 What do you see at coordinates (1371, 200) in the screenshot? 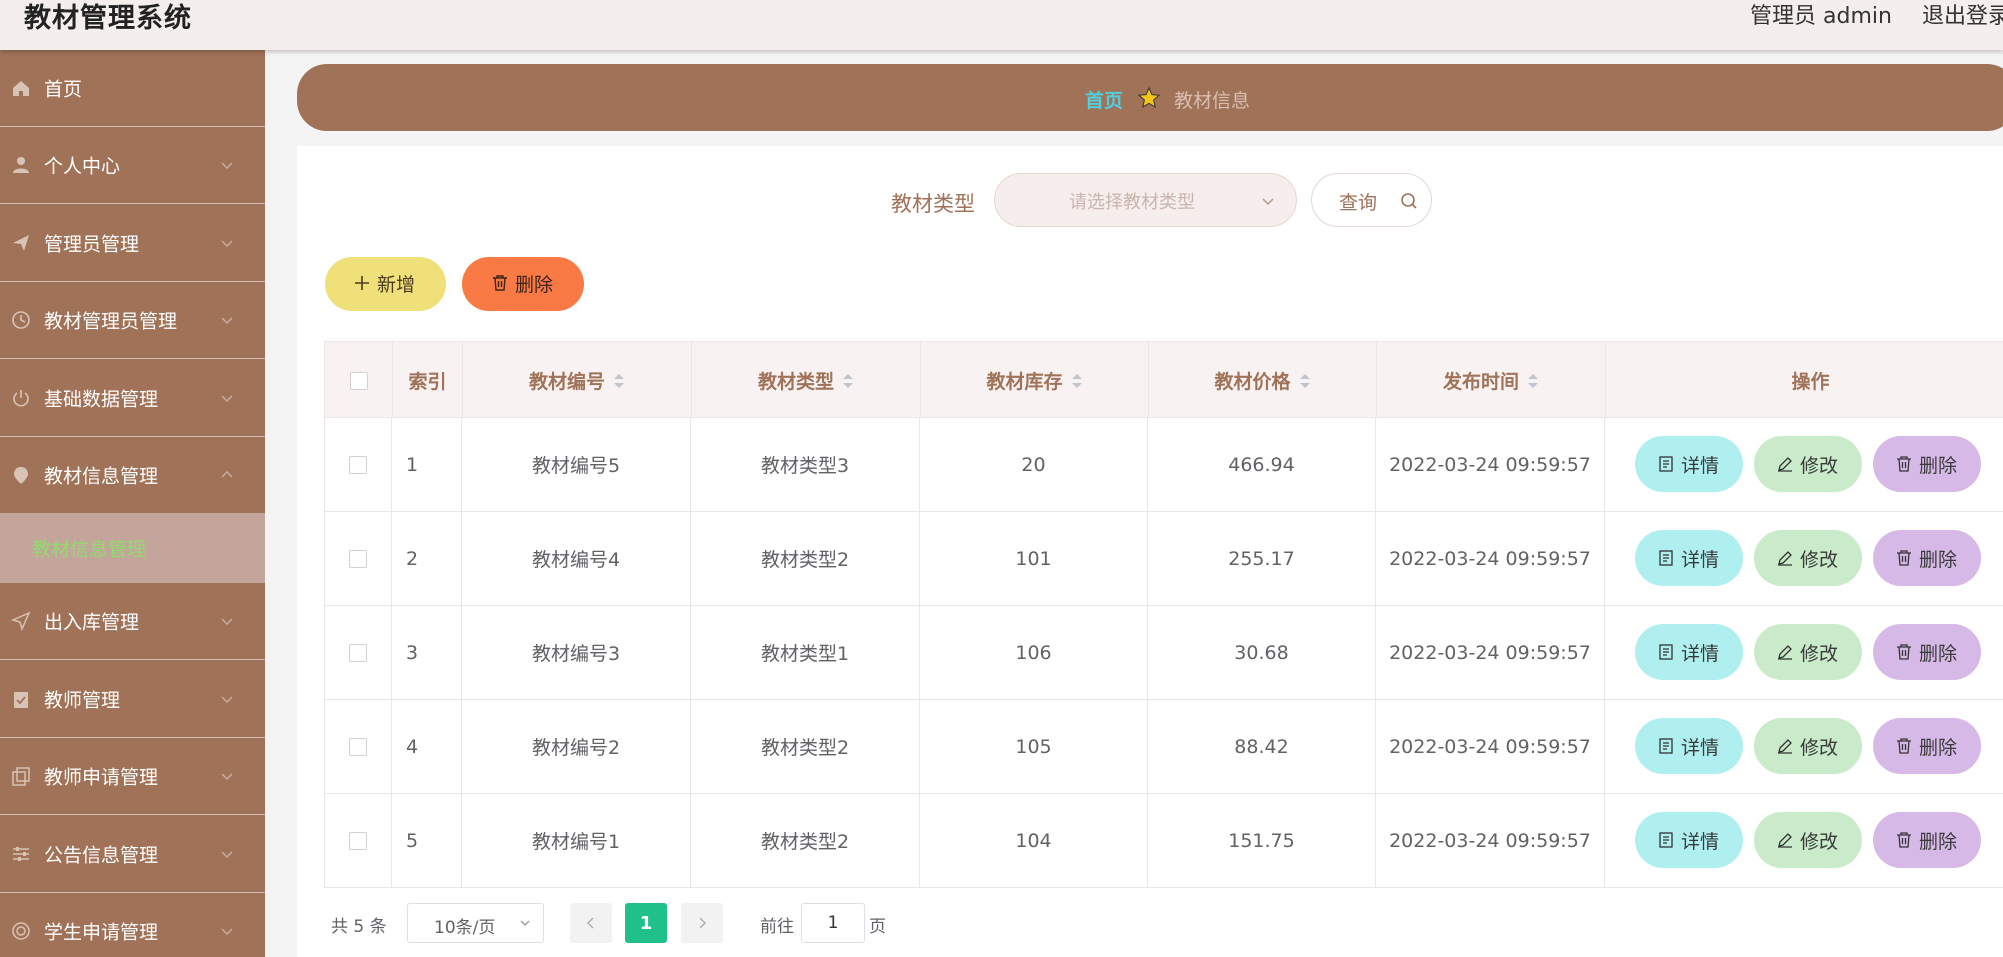
I see `query-button: 查询` at bounding box center [1371, 200].